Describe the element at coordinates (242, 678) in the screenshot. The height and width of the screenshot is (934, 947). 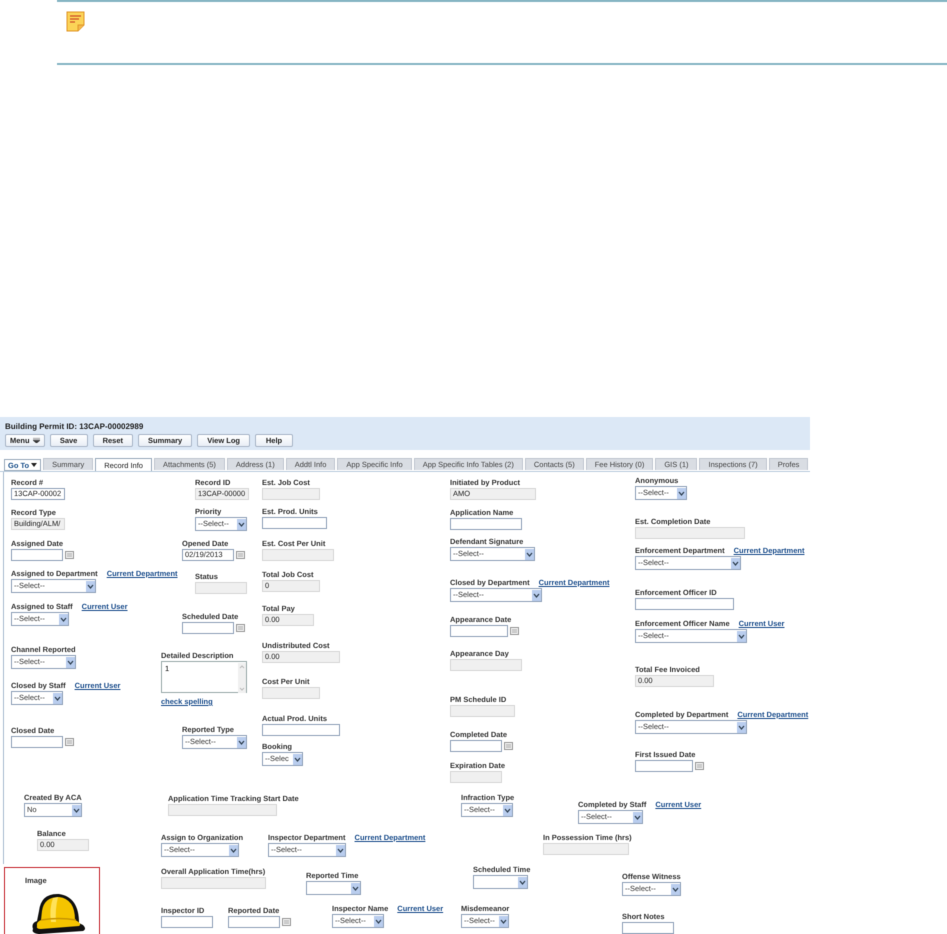
I see `scrollbar-icon` at that location.